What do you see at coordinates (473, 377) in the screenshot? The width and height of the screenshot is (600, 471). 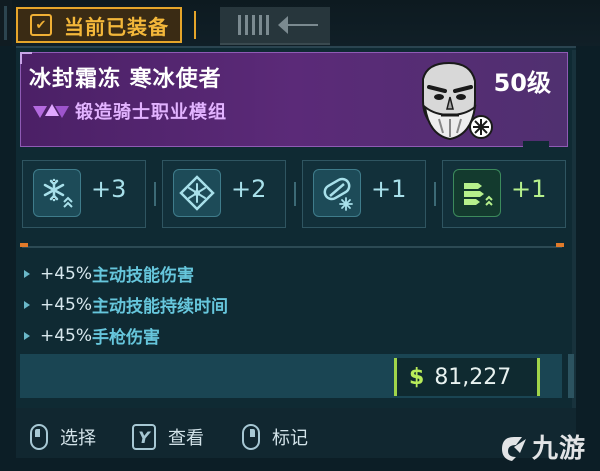 I see `price-amount: 81,227` at bounding box center [473, 377].